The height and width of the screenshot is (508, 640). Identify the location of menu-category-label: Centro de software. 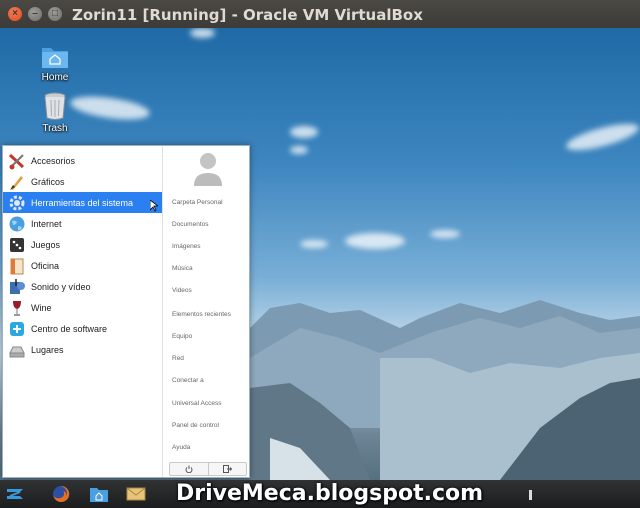
(69, 328).